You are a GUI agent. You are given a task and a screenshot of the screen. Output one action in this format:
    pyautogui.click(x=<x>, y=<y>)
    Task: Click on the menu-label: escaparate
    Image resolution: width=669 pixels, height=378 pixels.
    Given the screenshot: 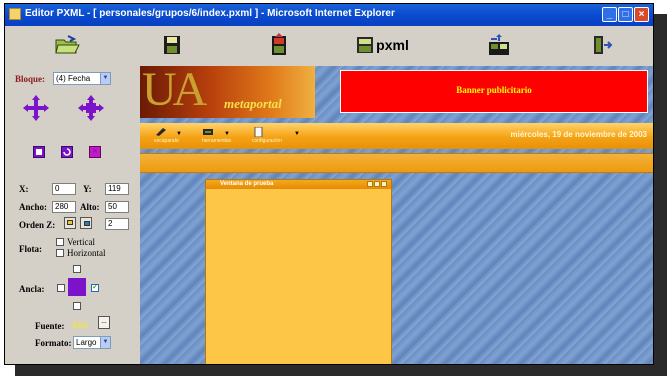 What is the action you would take?
    pyautogui.click(x=166, y=141)
    